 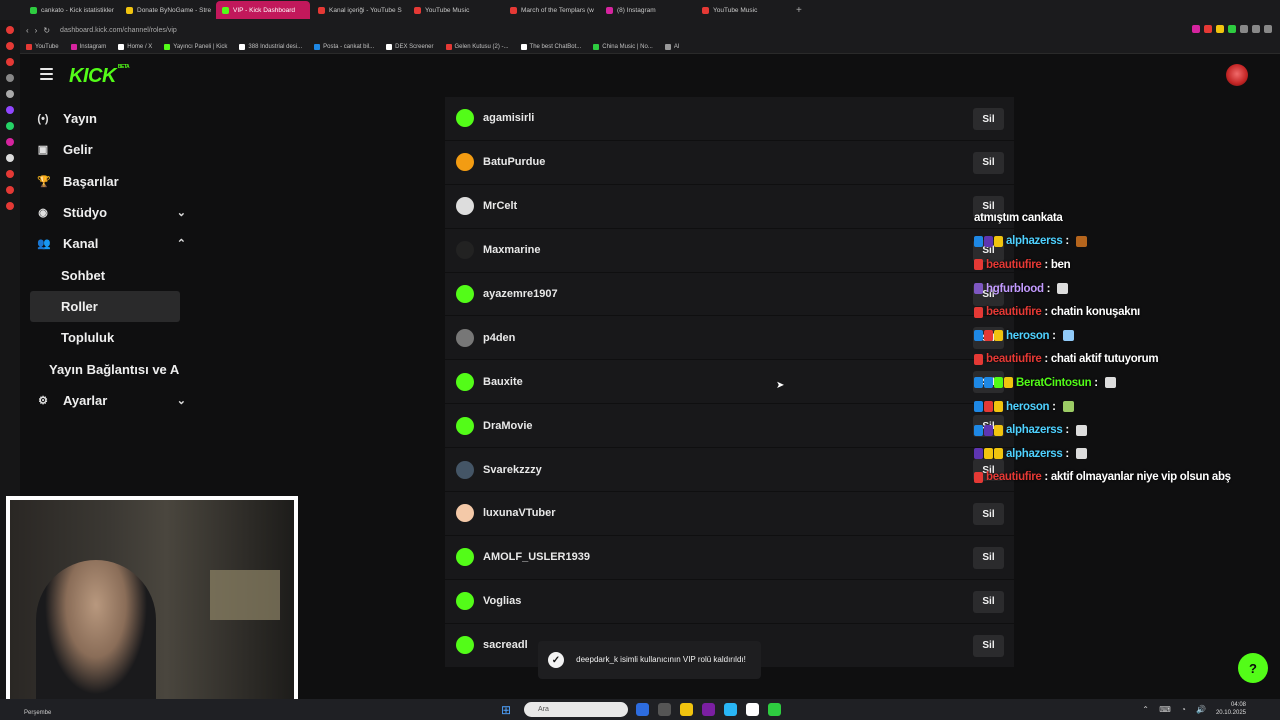 I want to click on chat-badges, so click(x=978, y=477).